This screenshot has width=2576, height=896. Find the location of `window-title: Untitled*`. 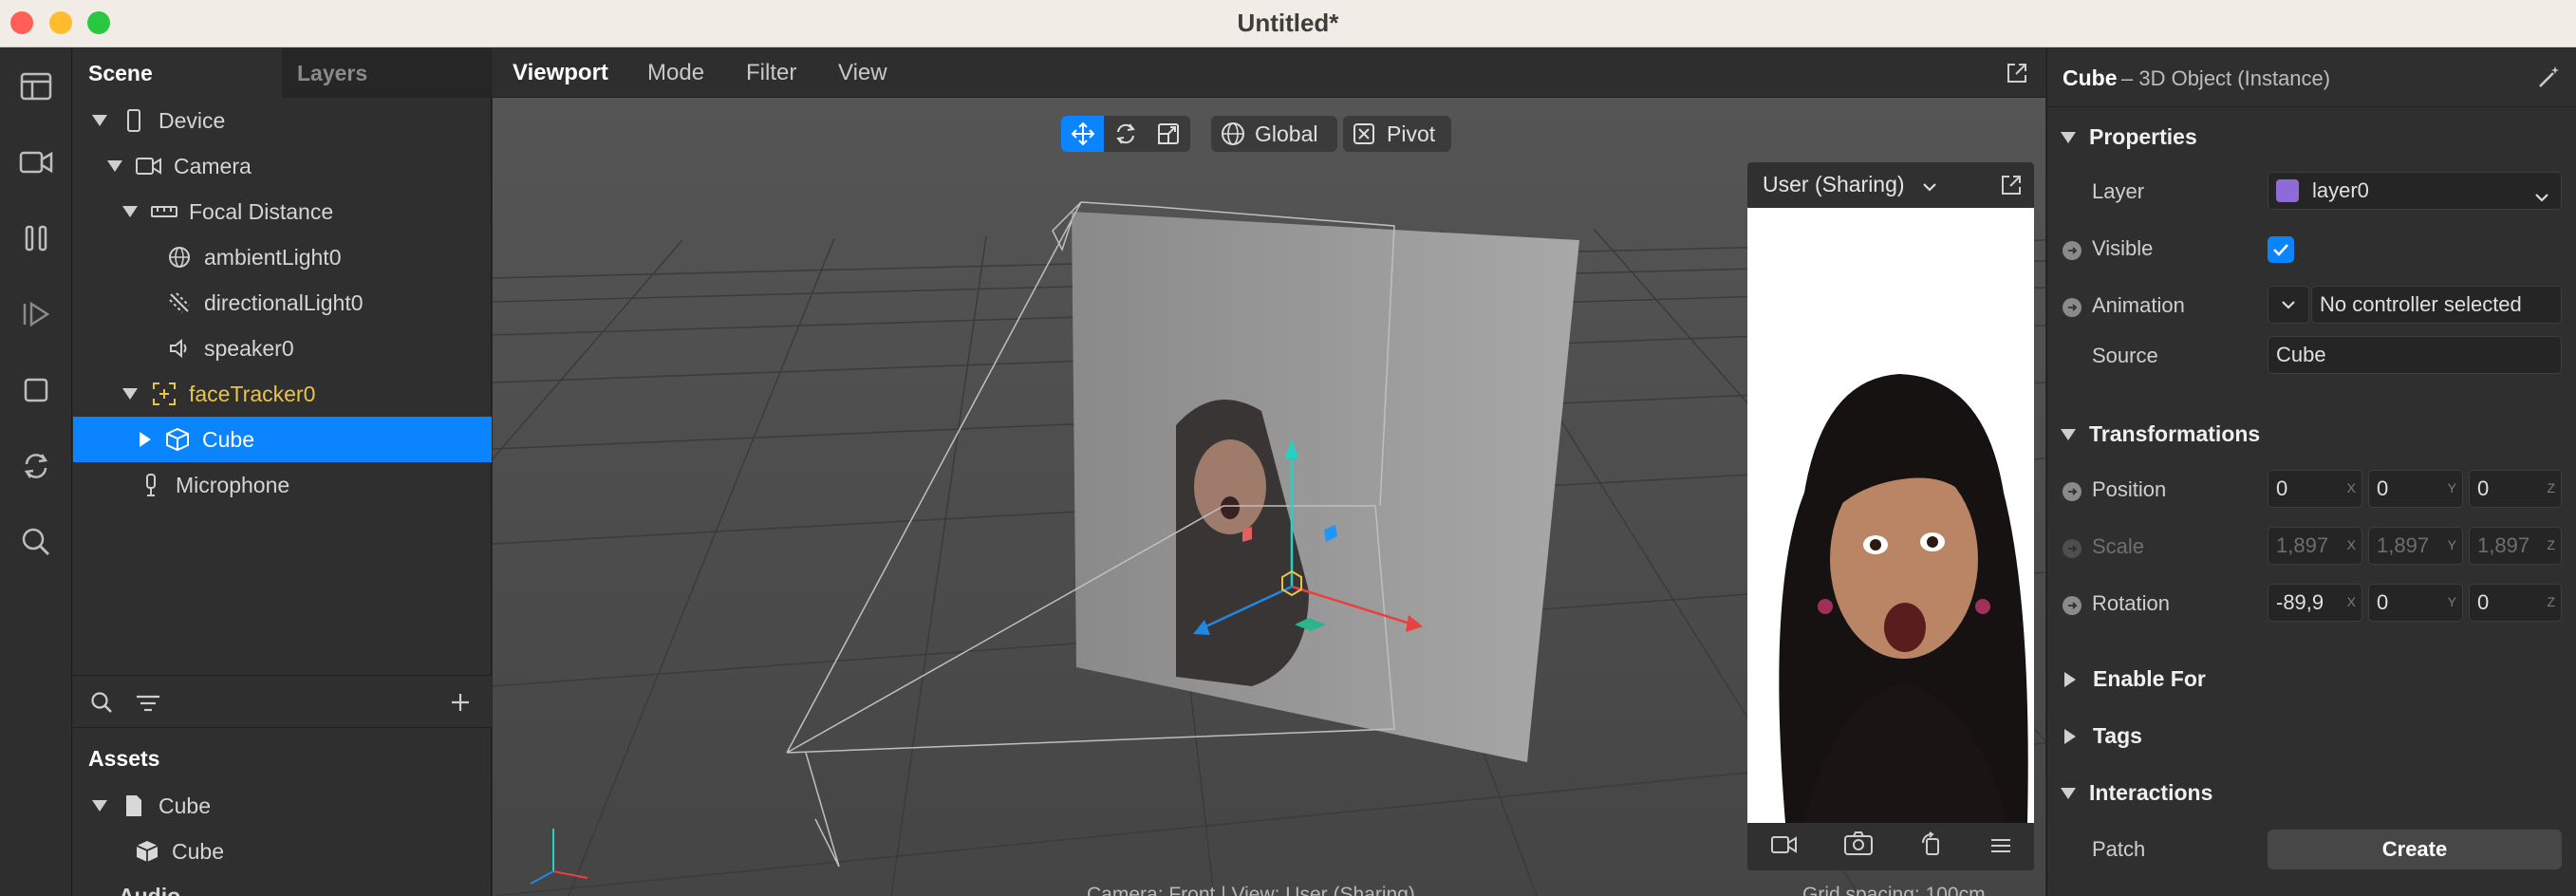

window-title: Untitled* is located at coordinates (1288, 23).